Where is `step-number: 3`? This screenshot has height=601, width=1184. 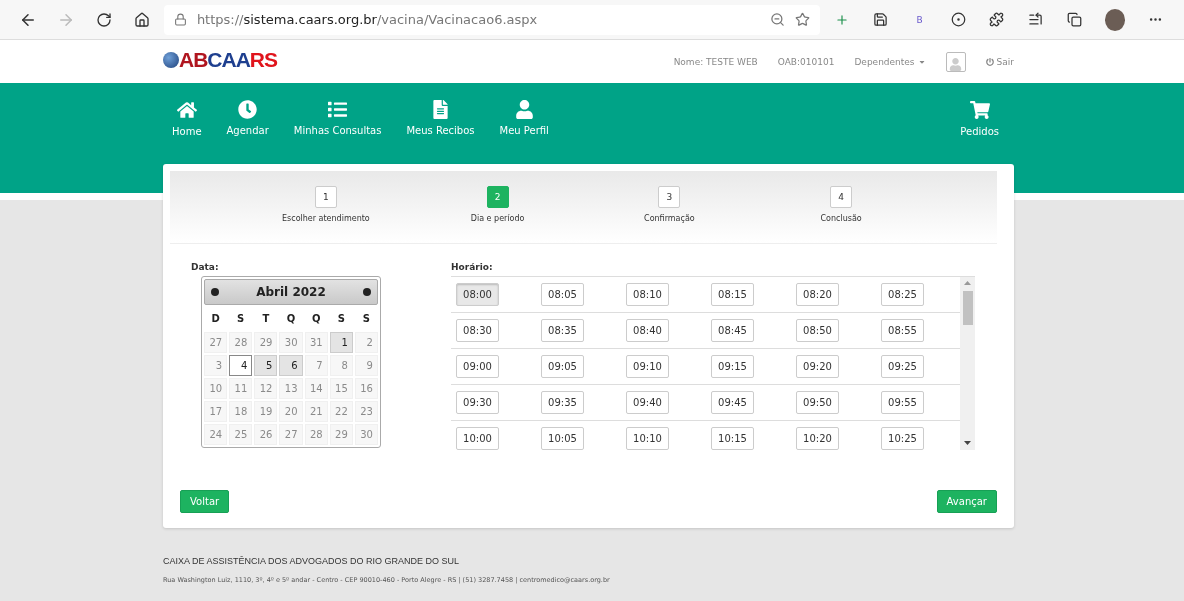 step-number: 3 is located at coordinates (669, 197).